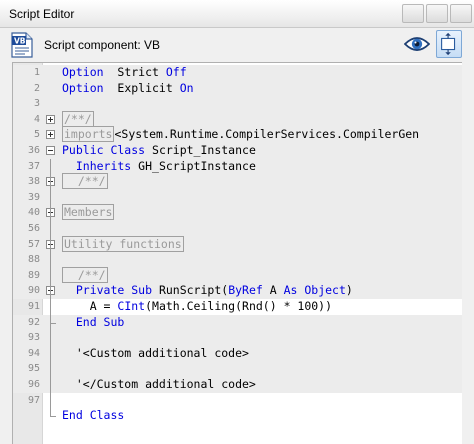 The width and height of the screenshot is (474, 444). Describe the element at coordinates (88, 134) in the screenshot. I see `folded-region: imports` at that location.